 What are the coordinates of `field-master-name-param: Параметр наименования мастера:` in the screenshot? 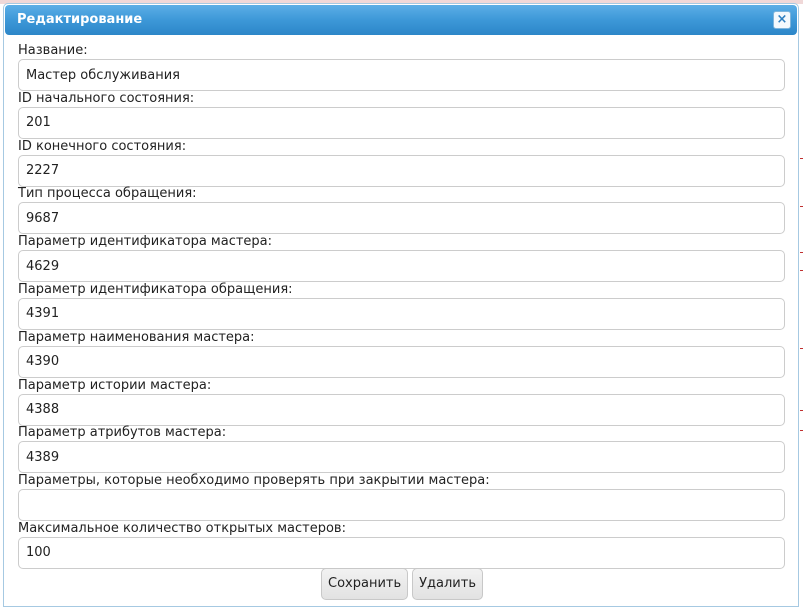 It's located at (401, 353).